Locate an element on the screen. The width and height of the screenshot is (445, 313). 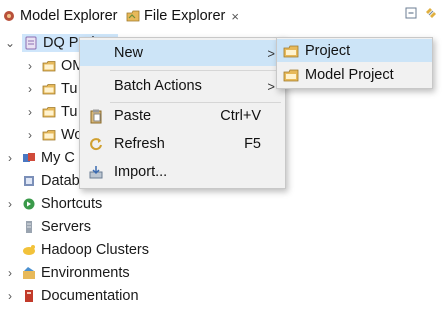
tree-item-shortcuts: › Shortcuts is located at coordinates (53, 203).